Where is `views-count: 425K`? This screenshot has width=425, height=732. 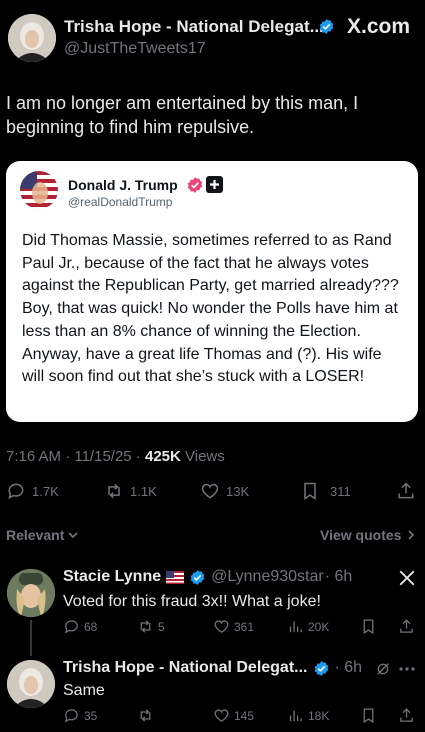
views-count: 425K is located at coordinates (162, 456).